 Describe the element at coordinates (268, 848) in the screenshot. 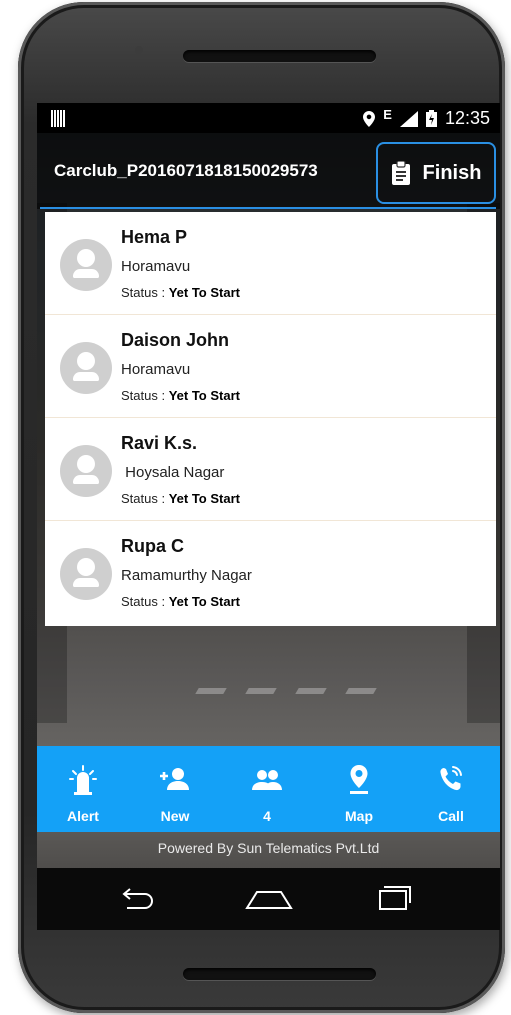

I see `powered-by-text: Powered By Sun Telematics Pvt.Ltd` at that location.